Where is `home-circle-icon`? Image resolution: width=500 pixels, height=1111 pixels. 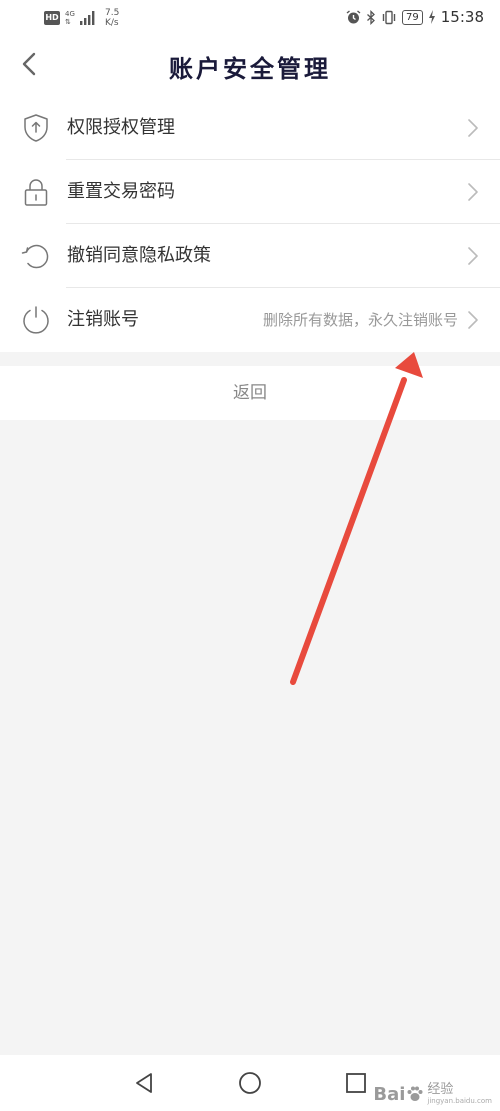 home-circle-icon is located at coordinates (250, 1083).